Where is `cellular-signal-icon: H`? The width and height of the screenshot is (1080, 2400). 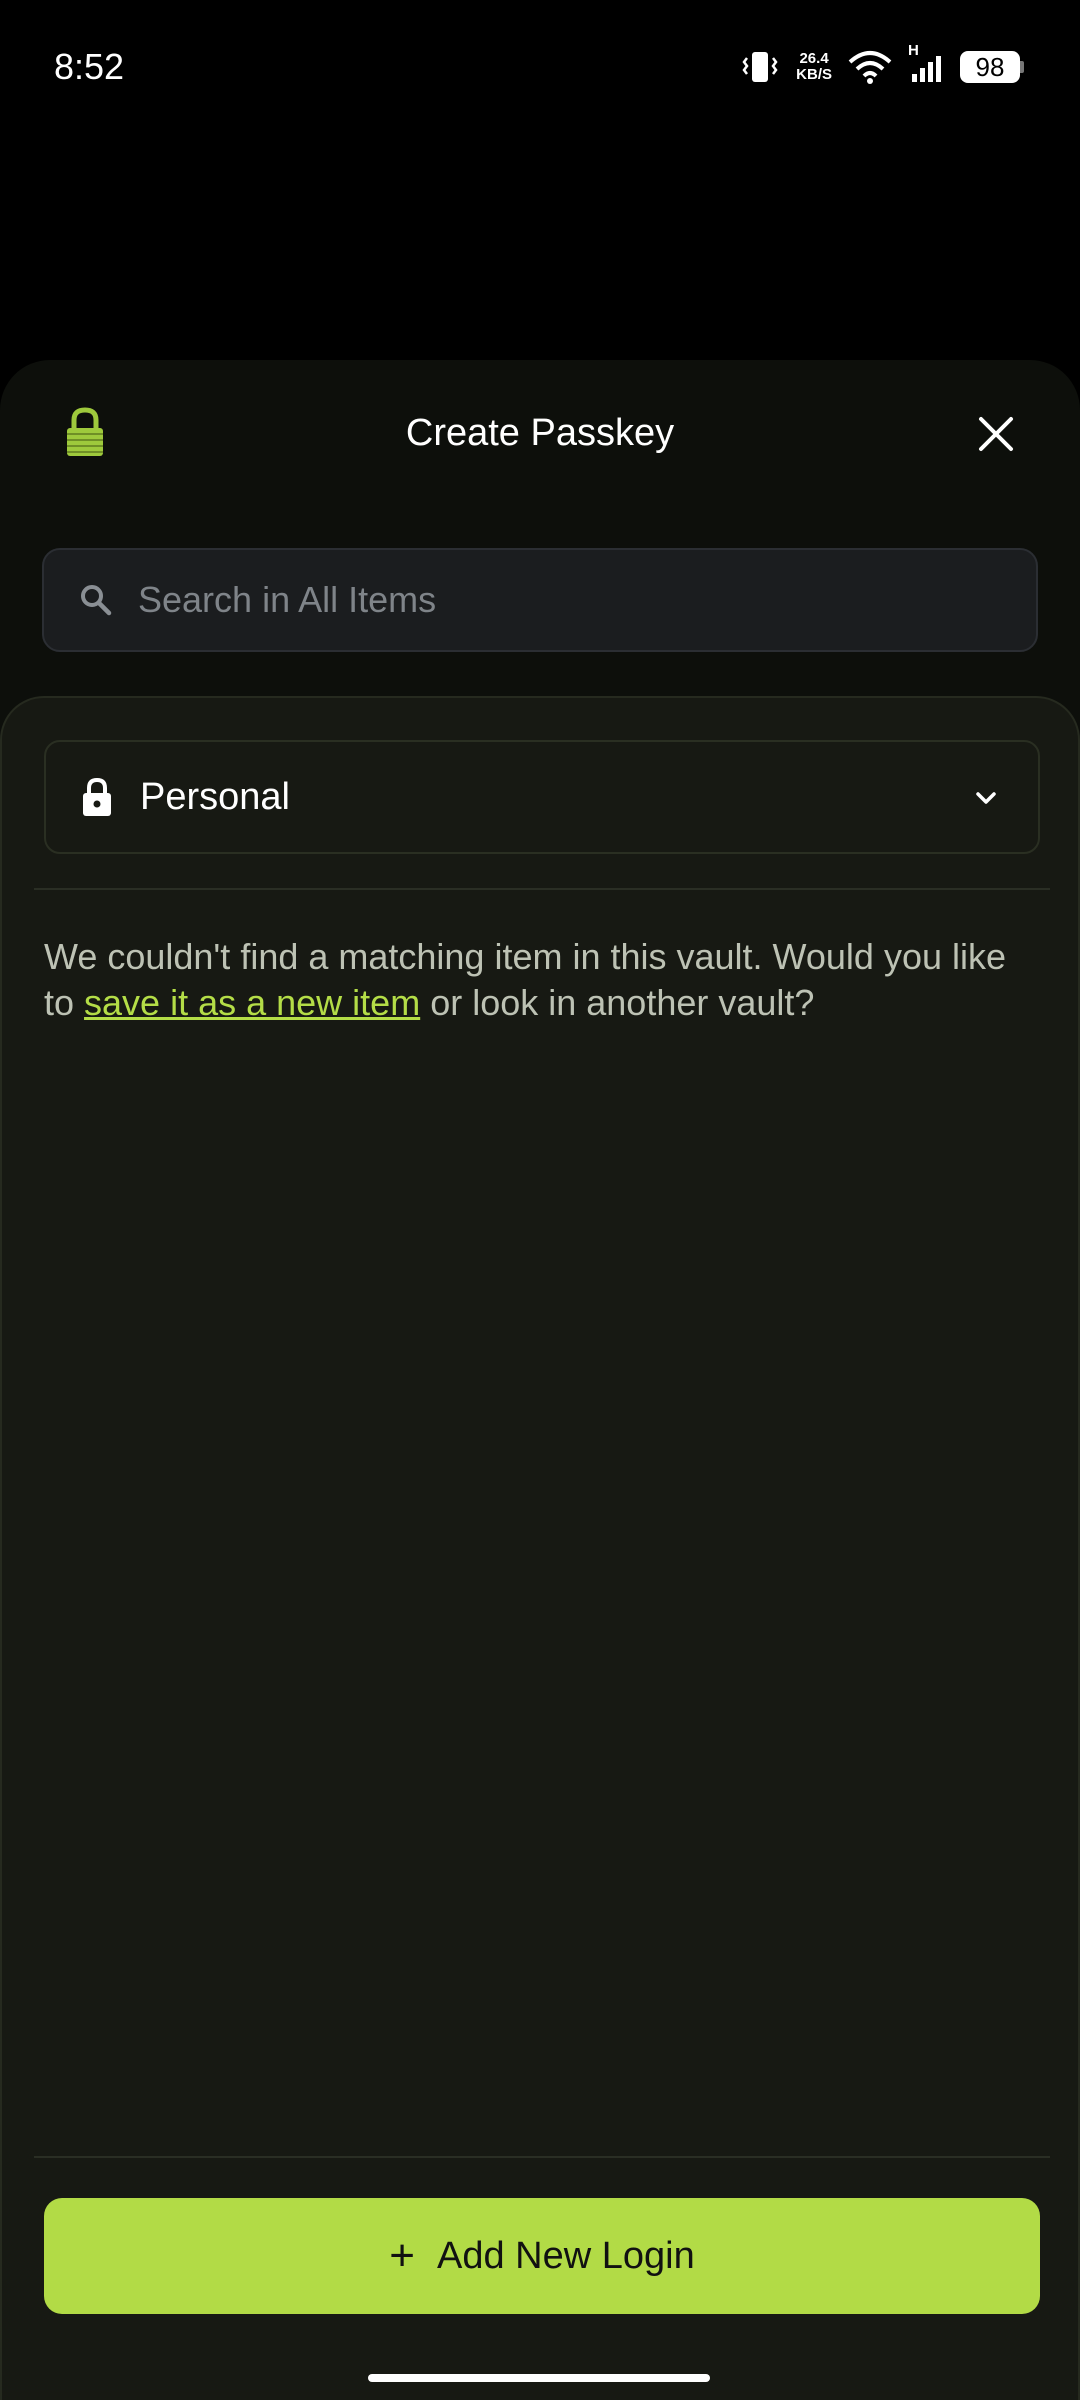 cellular-signal-icon: H is located at coordinates (926, 63).